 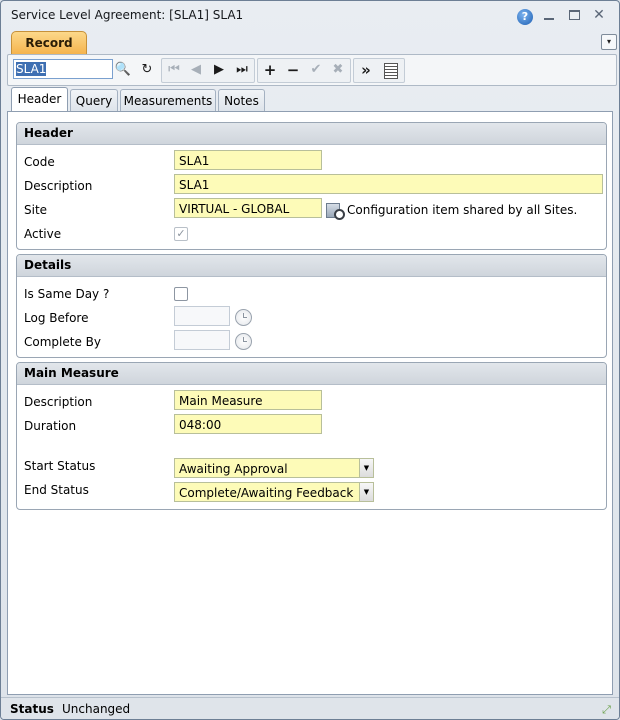 I want to click on end-status-label: End Status, so click(x=56, y=490).